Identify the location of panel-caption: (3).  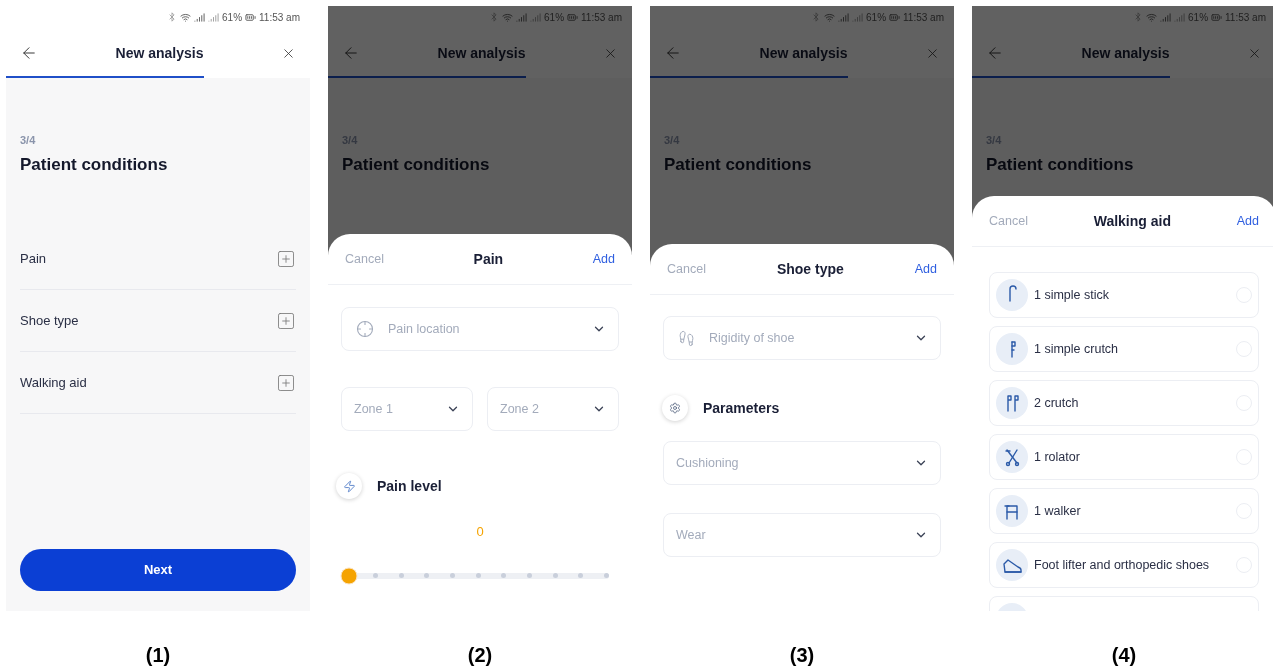
(802, 655).